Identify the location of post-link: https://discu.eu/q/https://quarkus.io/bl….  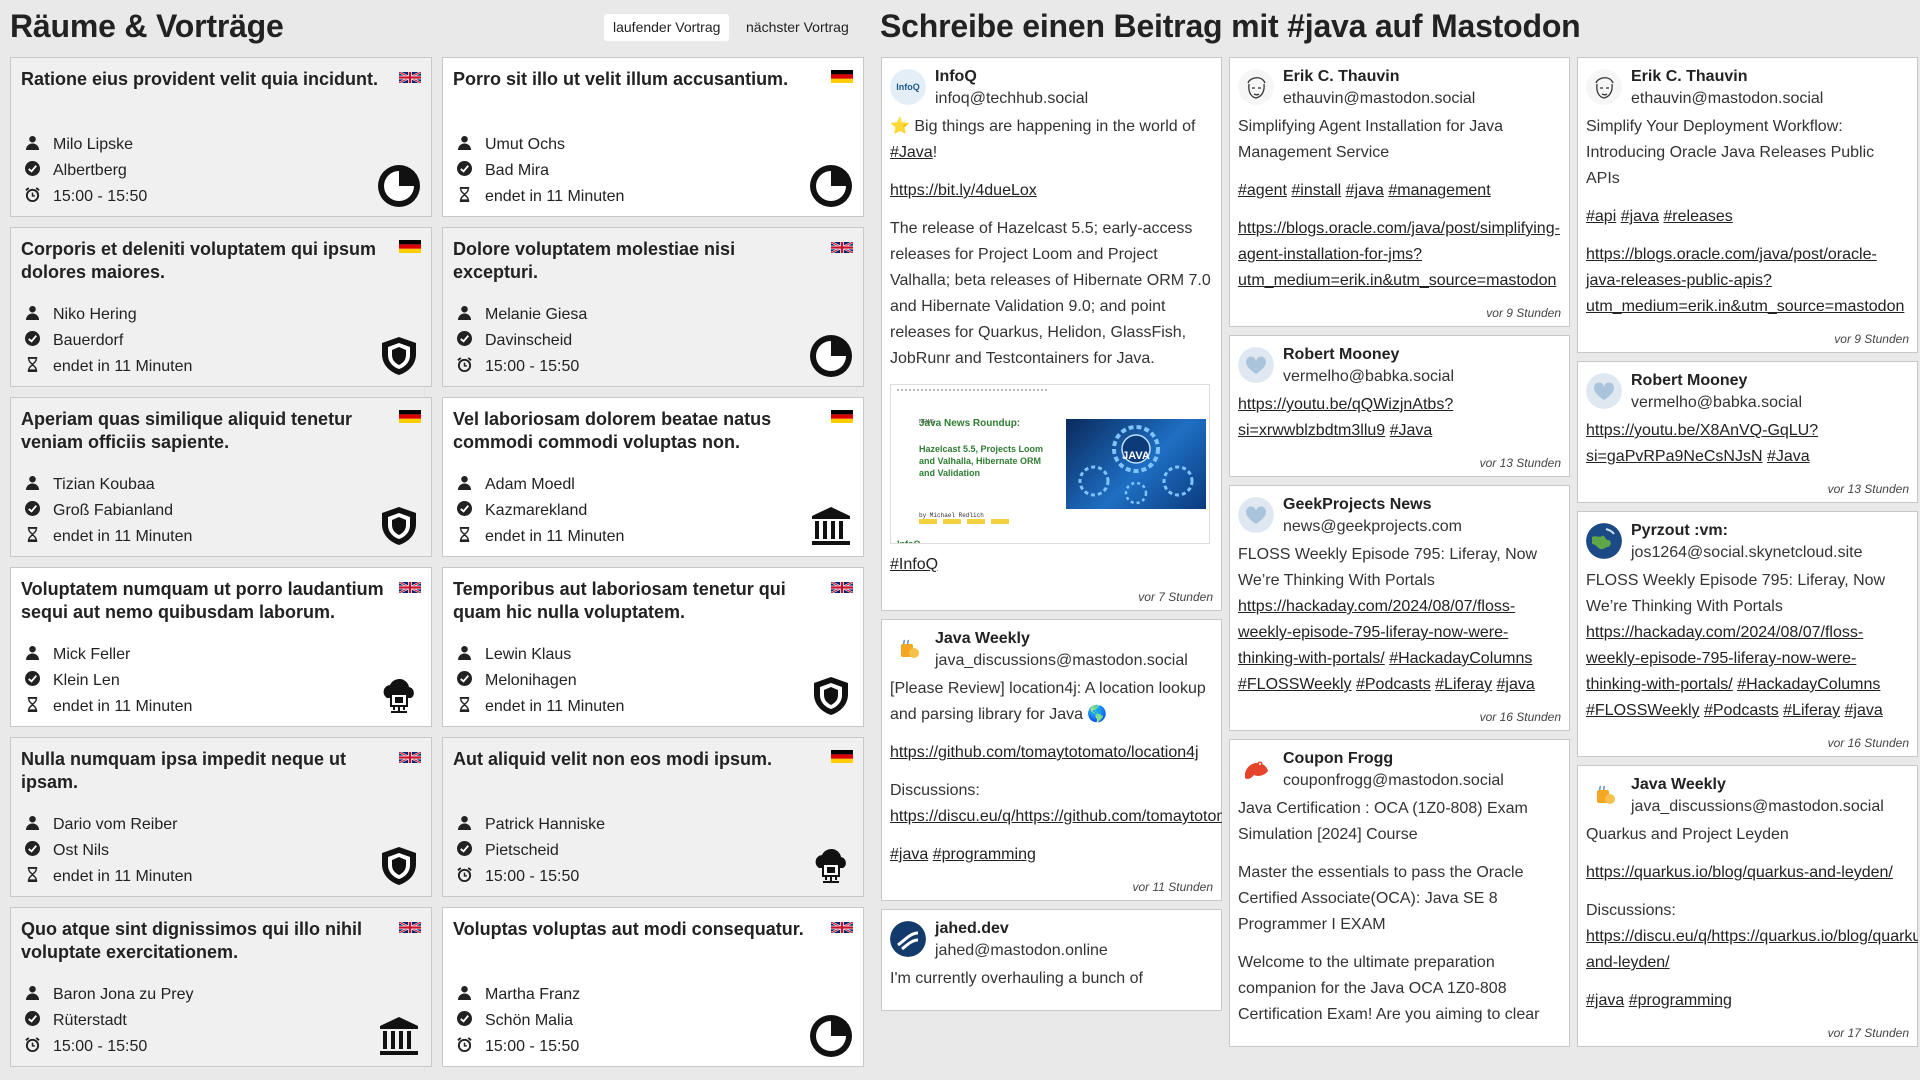
(1752, 949).